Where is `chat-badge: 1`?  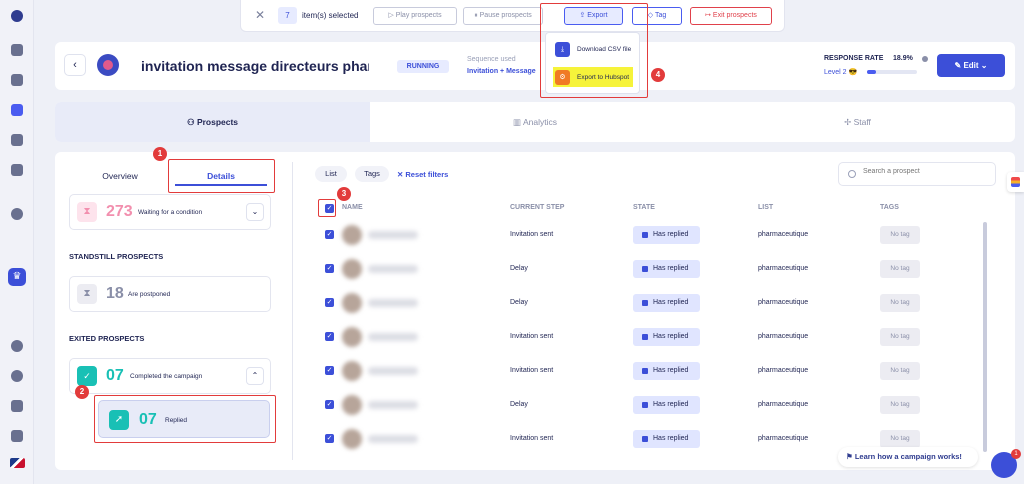 chat-badge: 1 is located at coordinates (1016, 454).